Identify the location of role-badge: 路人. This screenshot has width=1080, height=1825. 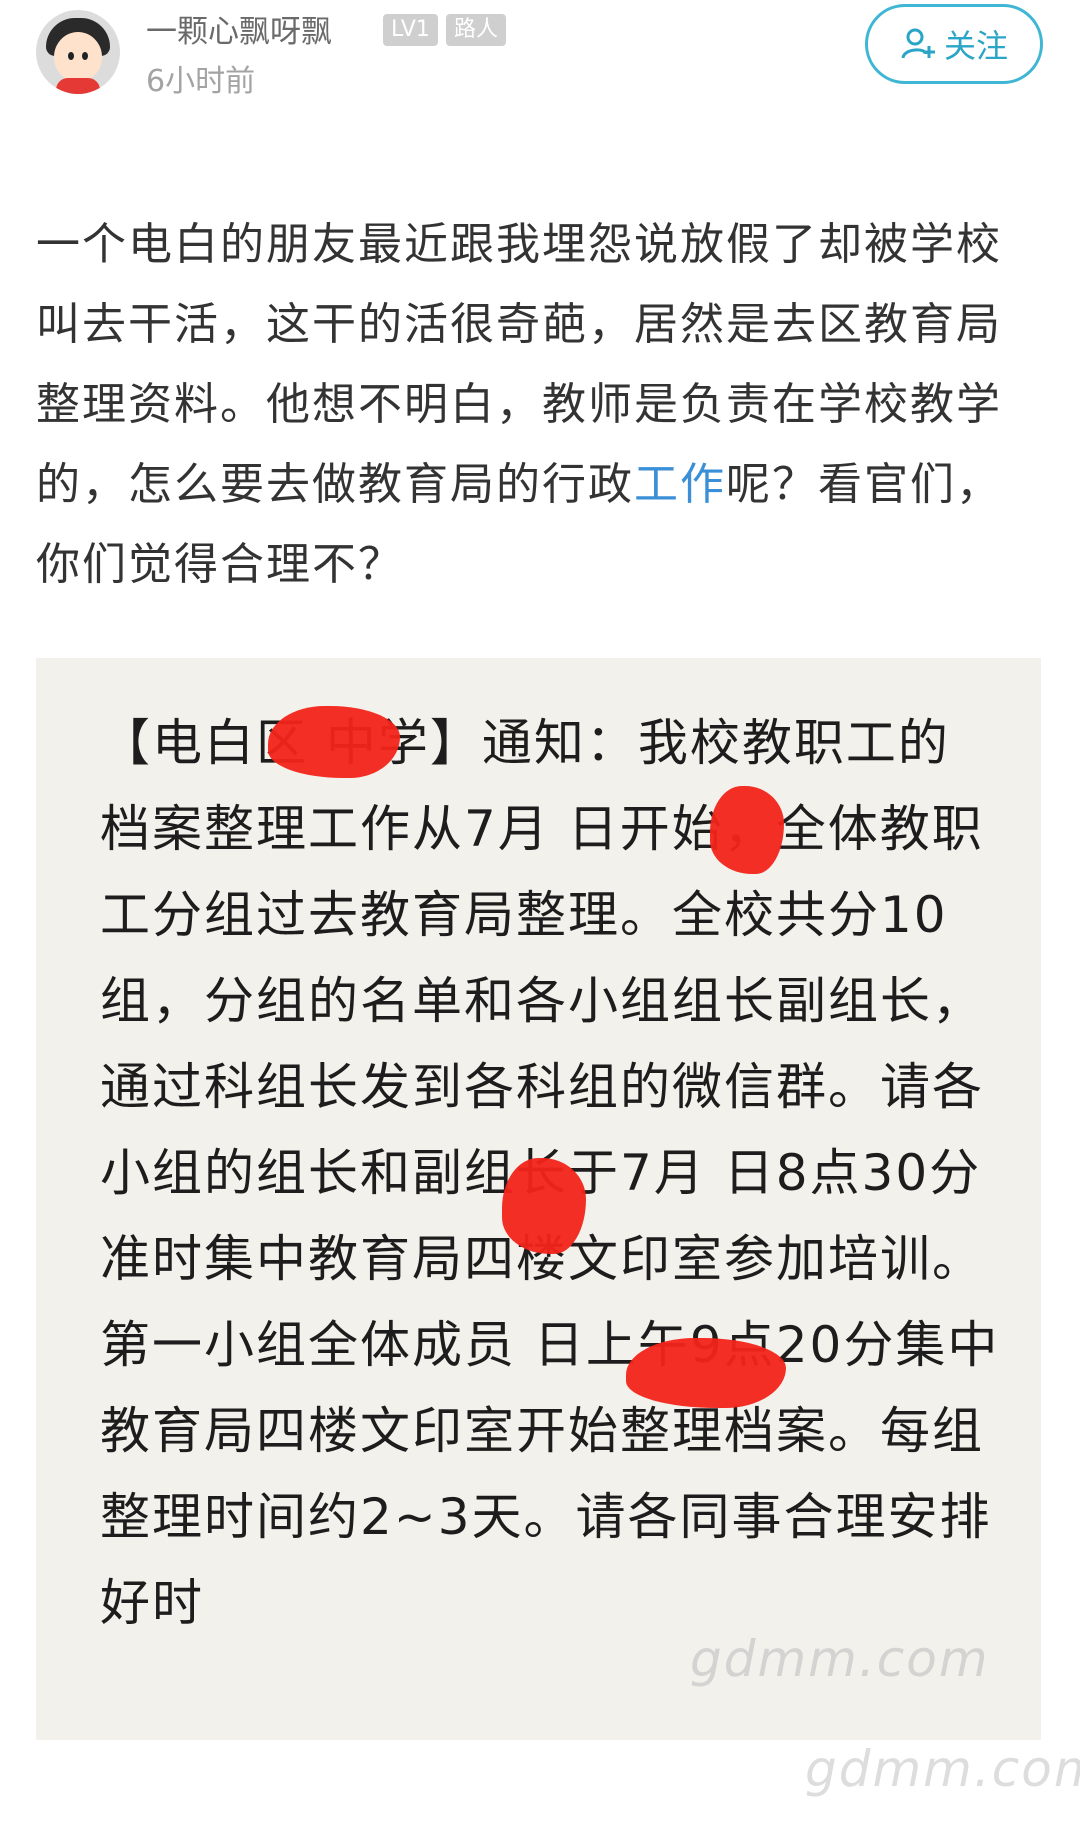
(476, 30).